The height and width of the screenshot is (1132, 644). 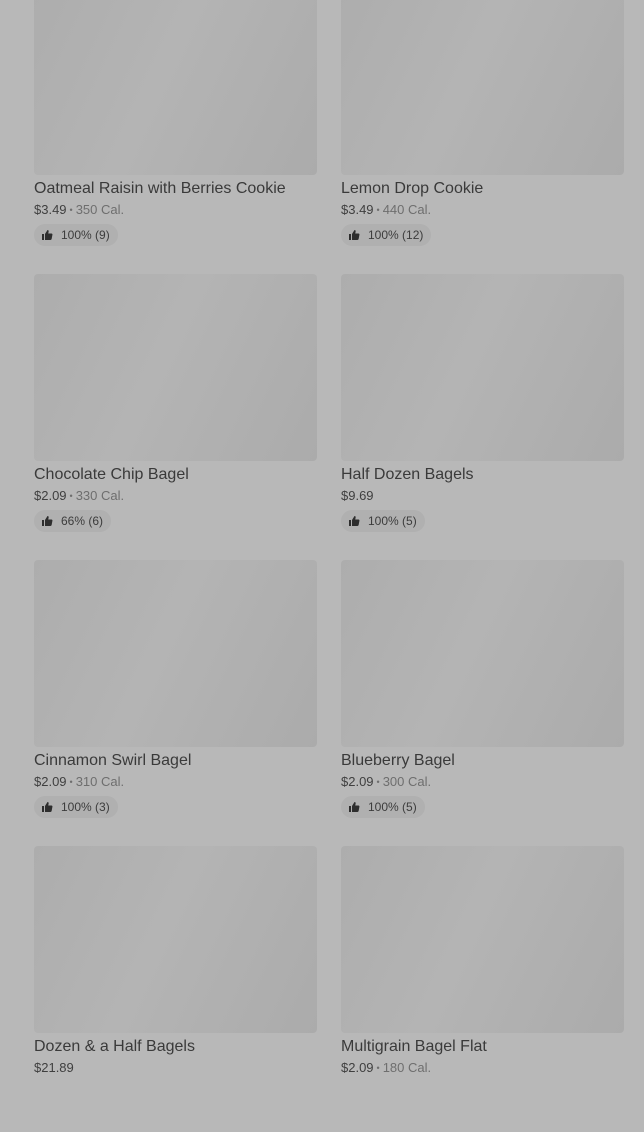 What do you see at coordinates (82, 521) in the screenshot?
I see `rating-text: 66% (6)` at bounding box center [82, 521].